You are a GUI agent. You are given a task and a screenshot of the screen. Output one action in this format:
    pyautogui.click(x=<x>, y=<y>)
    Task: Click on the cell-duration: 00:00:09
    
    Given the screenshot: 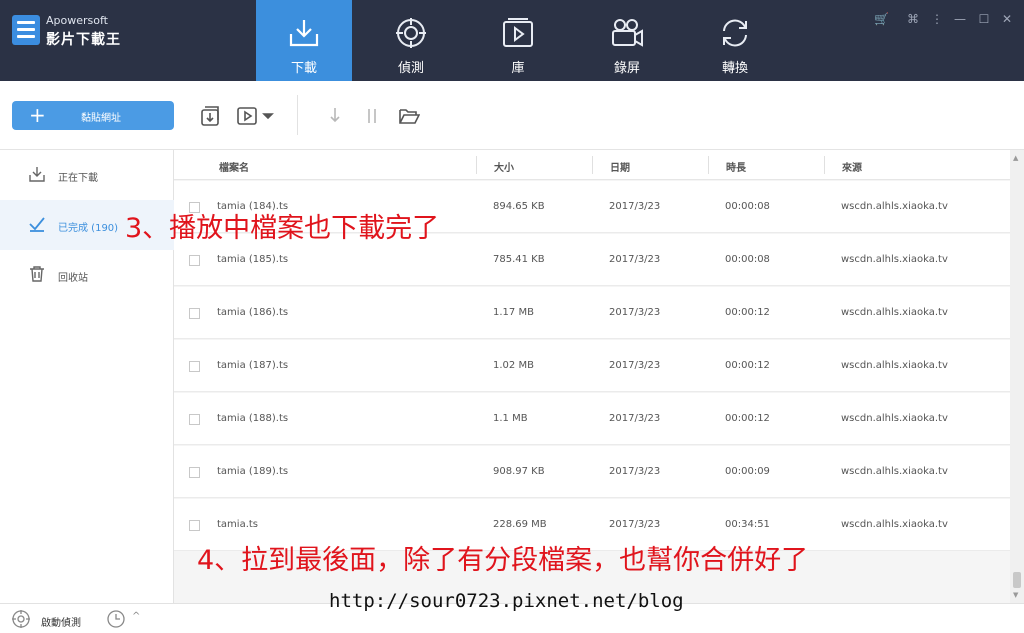 What is the action you would take?
    pyautogui.click(x=747, y=471)
    